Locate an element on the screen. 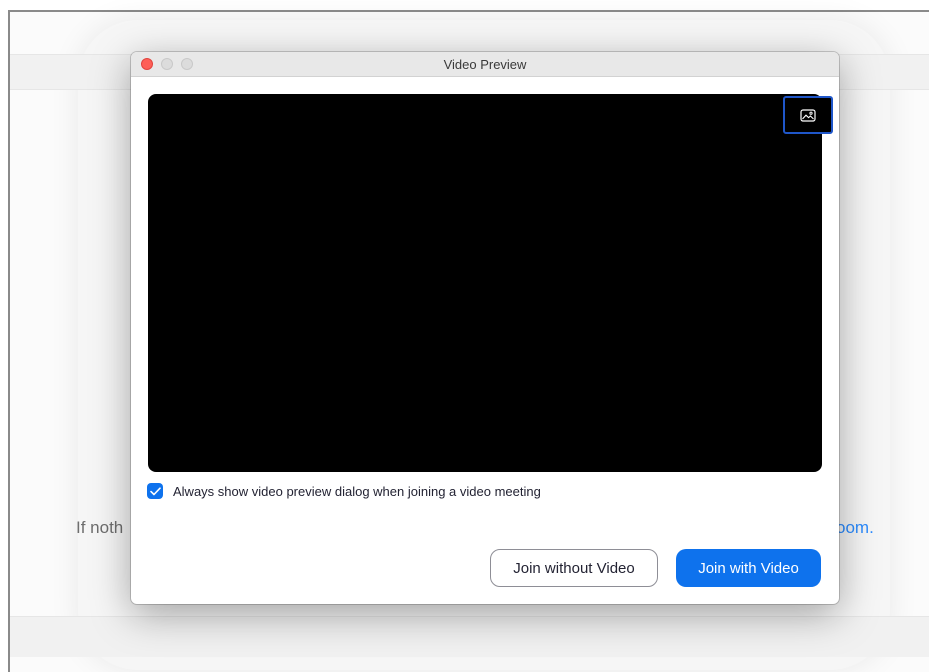  title-bar: Video Preview is located at coordinates (485, 64).